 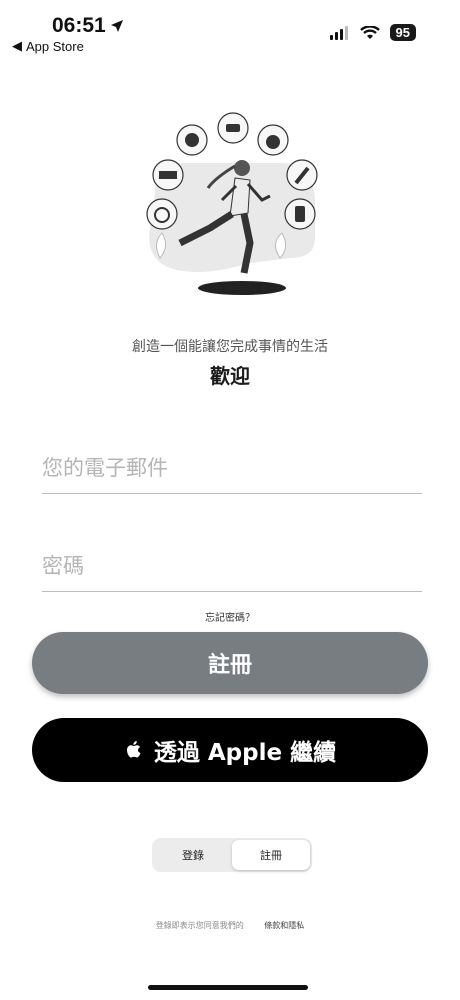 I want to click on apple-button-label: 透過 Apple 繼續, so click(x=245, y=753).